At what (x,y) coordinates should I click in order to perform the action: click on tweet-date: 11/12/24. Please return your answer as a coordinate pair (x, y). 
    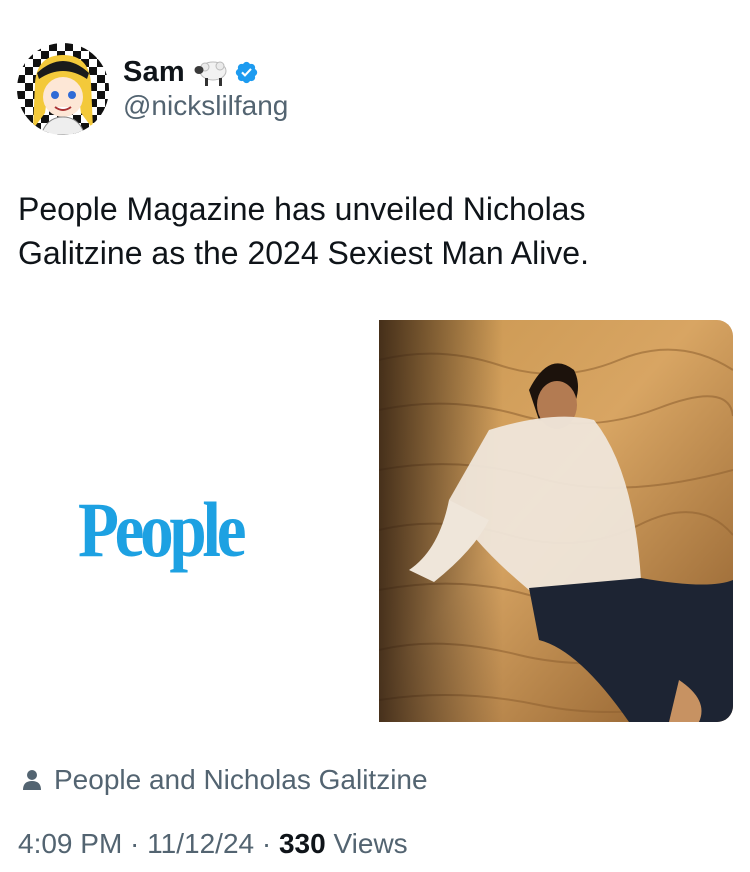
    Looking at the image, I should click on (200, 844).